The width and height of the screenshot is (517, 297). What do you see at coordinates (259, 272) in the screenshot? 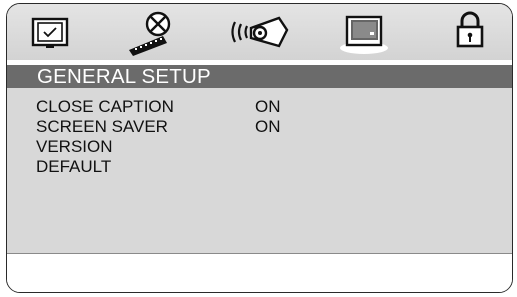
I see `status-bar` at bounding box center [259, 272].